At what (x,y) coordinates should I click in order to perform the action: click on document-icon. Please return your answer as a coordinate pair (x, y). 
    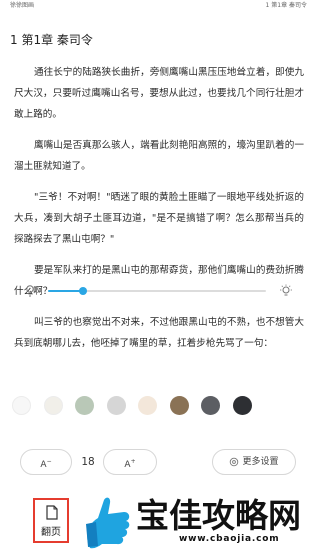
    Looking at the image, I should click on (52, 512).